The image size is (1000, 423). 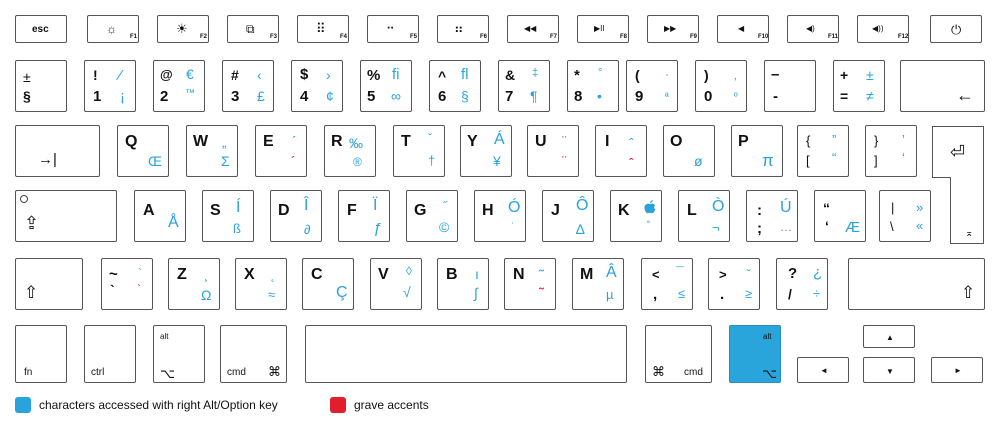 What do you see at coordinates (488, 210) in the screenshot?
I see `key-label: H` at bounding box center [488, 210].